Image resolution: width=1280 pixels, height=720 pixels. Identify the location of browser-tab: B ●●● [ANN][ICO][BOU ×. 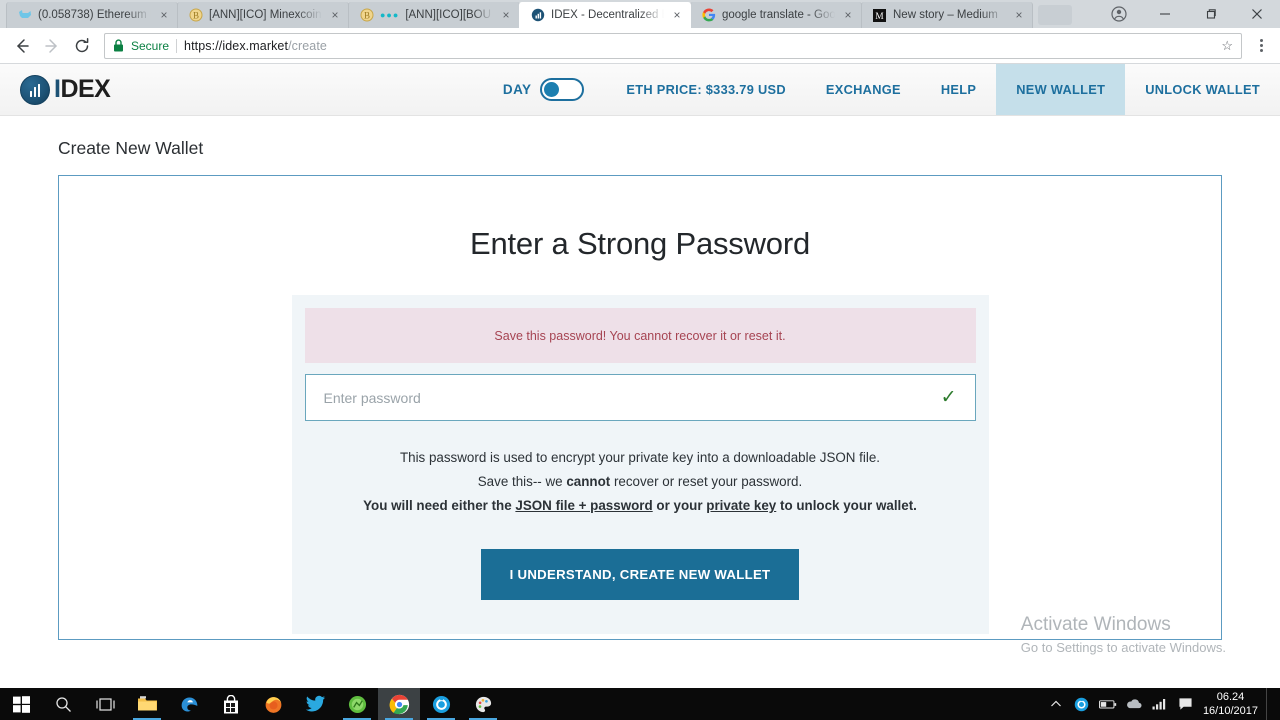
(434, 15).